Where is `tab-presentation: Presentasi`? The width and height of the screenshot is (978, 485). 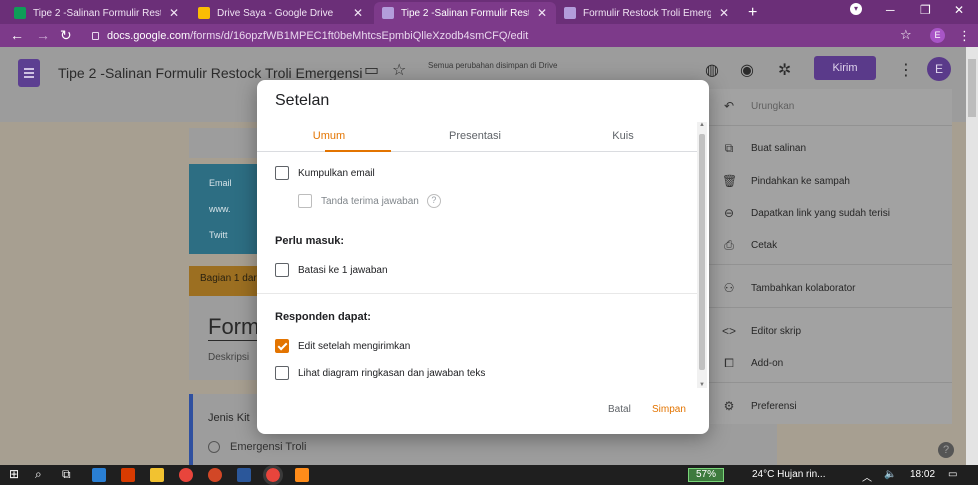
tab-presentation: Presentasi is located at coordinates (475, 136).